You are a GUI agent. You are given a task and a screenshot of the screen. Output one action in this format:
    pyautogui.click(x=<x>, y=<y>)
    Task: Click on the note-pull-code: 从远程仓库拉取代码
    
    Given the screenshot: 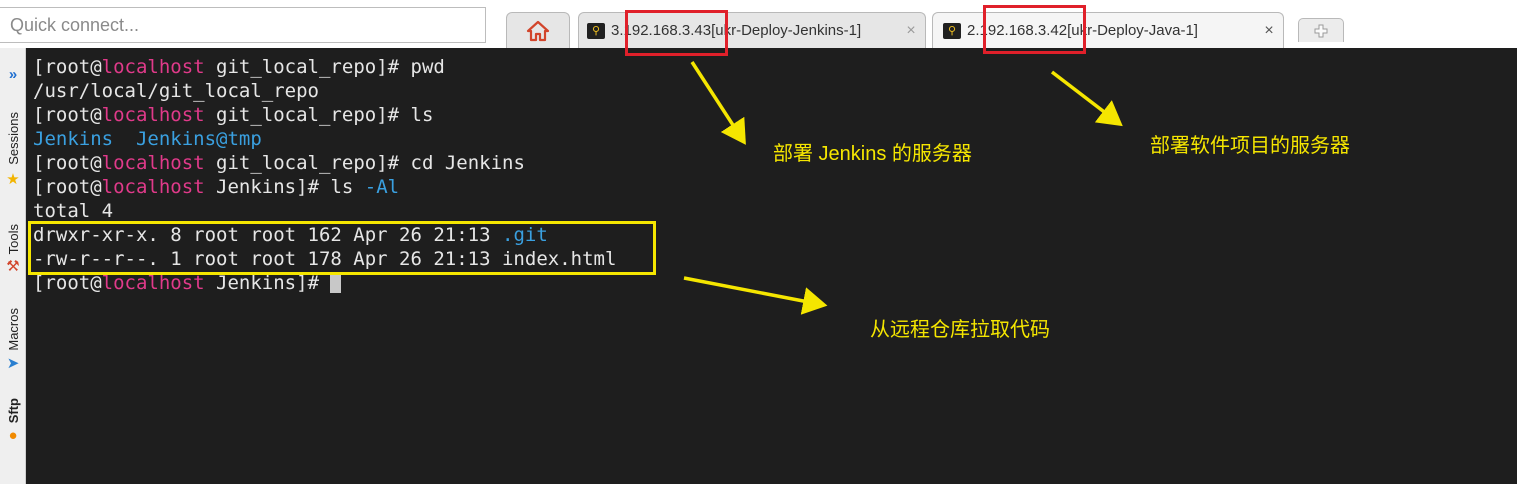 What is the action you would take?
    pyautogui.click(x=960, y=330)
    